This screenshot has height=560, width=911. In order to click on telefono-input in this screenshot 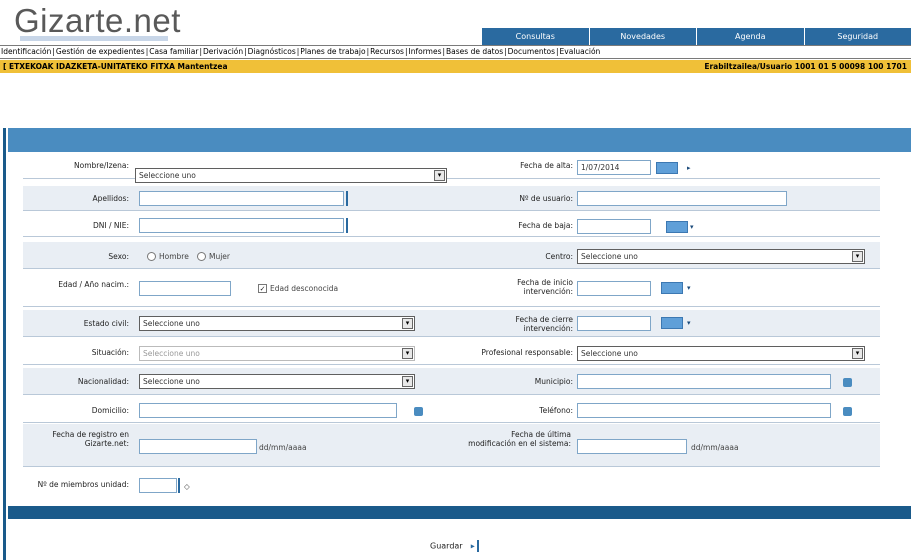, I will do `click(704, 410)`.